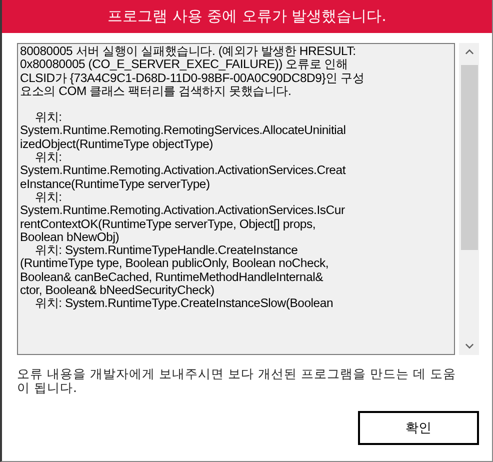 The width and height of the screenshot is (493, 462). I want to click on ok-button: 확인, so click(418, 428).